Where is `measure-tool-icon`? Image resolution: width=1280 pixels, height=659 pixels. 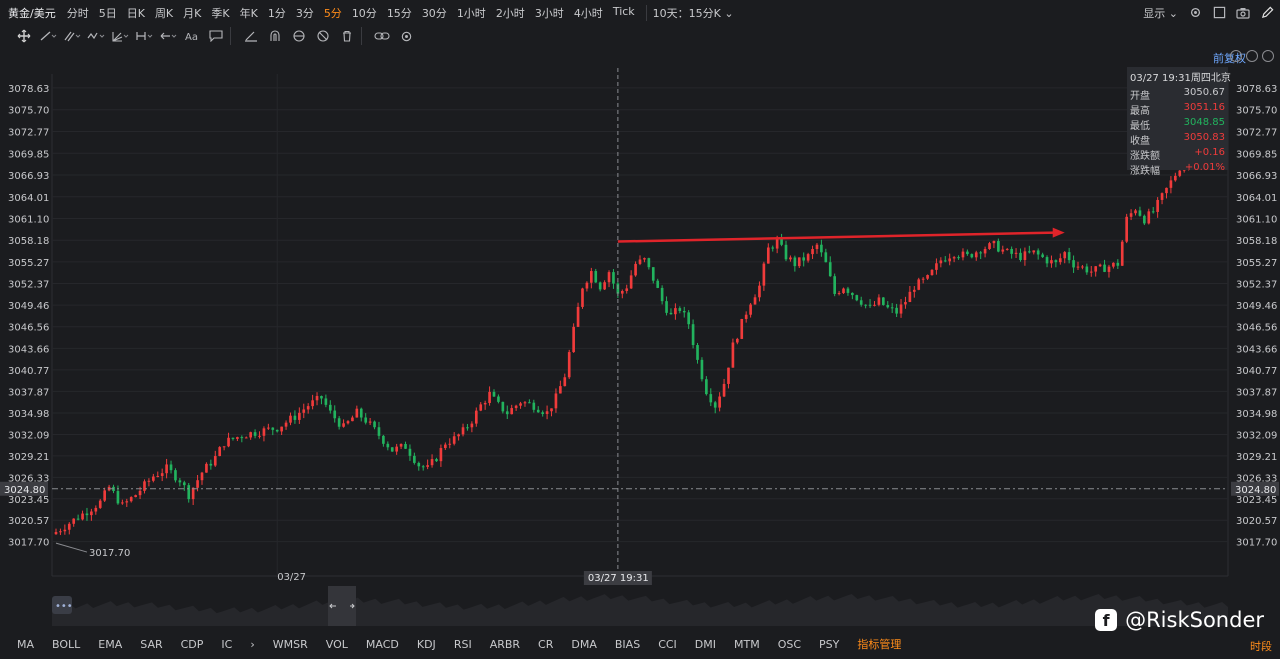 measure-tool-icon is located at coordinates (144, 36).